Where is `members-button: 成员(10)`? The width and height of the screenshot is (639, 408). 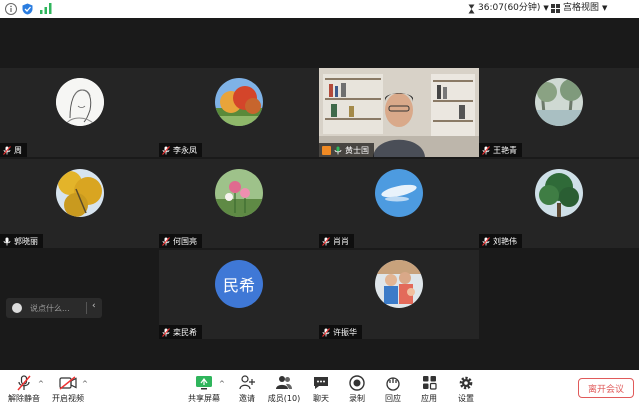 members-button: 成员(10) is located at coordinates (284, 389).